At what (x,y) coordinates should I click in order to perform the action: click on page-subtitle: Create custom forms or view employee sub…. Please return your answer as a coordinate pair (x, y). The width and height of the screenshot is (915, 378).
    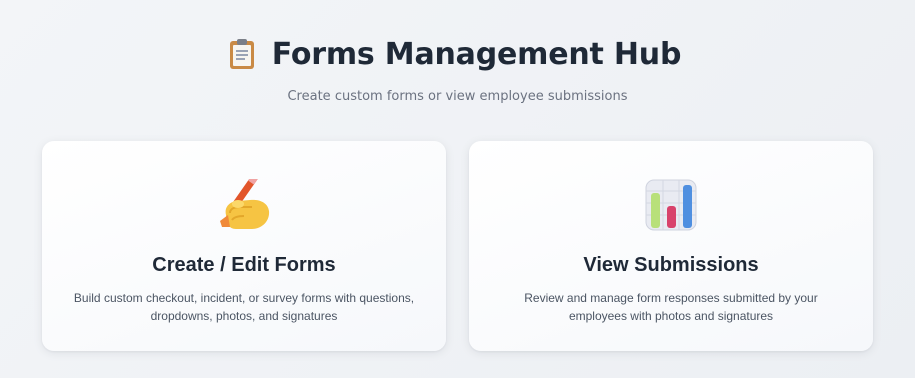
    Looking at the image, I should click on (457, 96).